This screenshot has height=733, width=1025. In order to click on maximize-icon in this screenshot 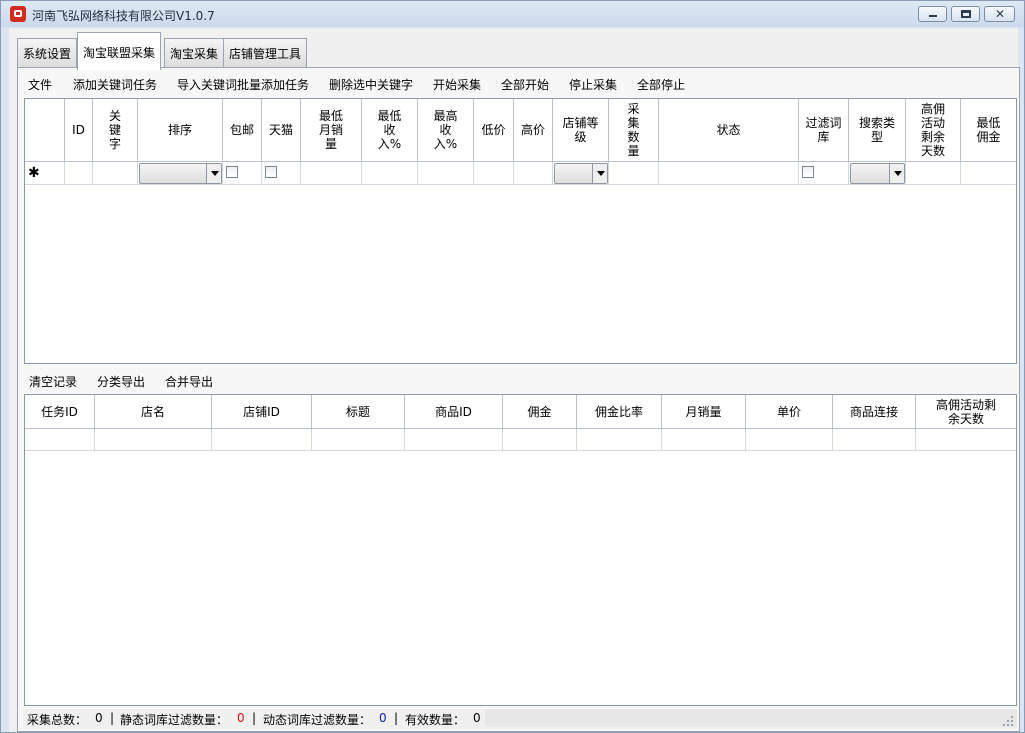, I will do `click(966, 14)`.